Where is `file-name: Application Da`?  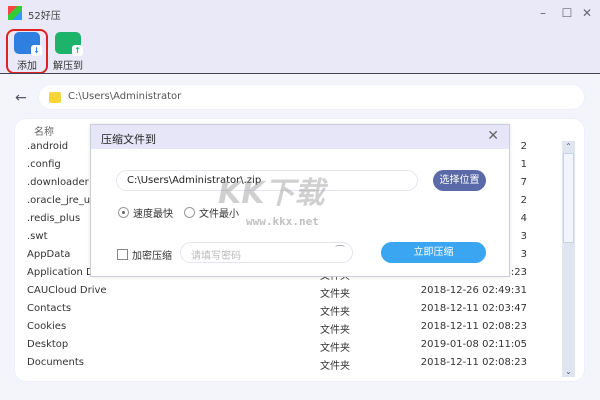
file-name: Application Da is located at coordinates (63, 272).